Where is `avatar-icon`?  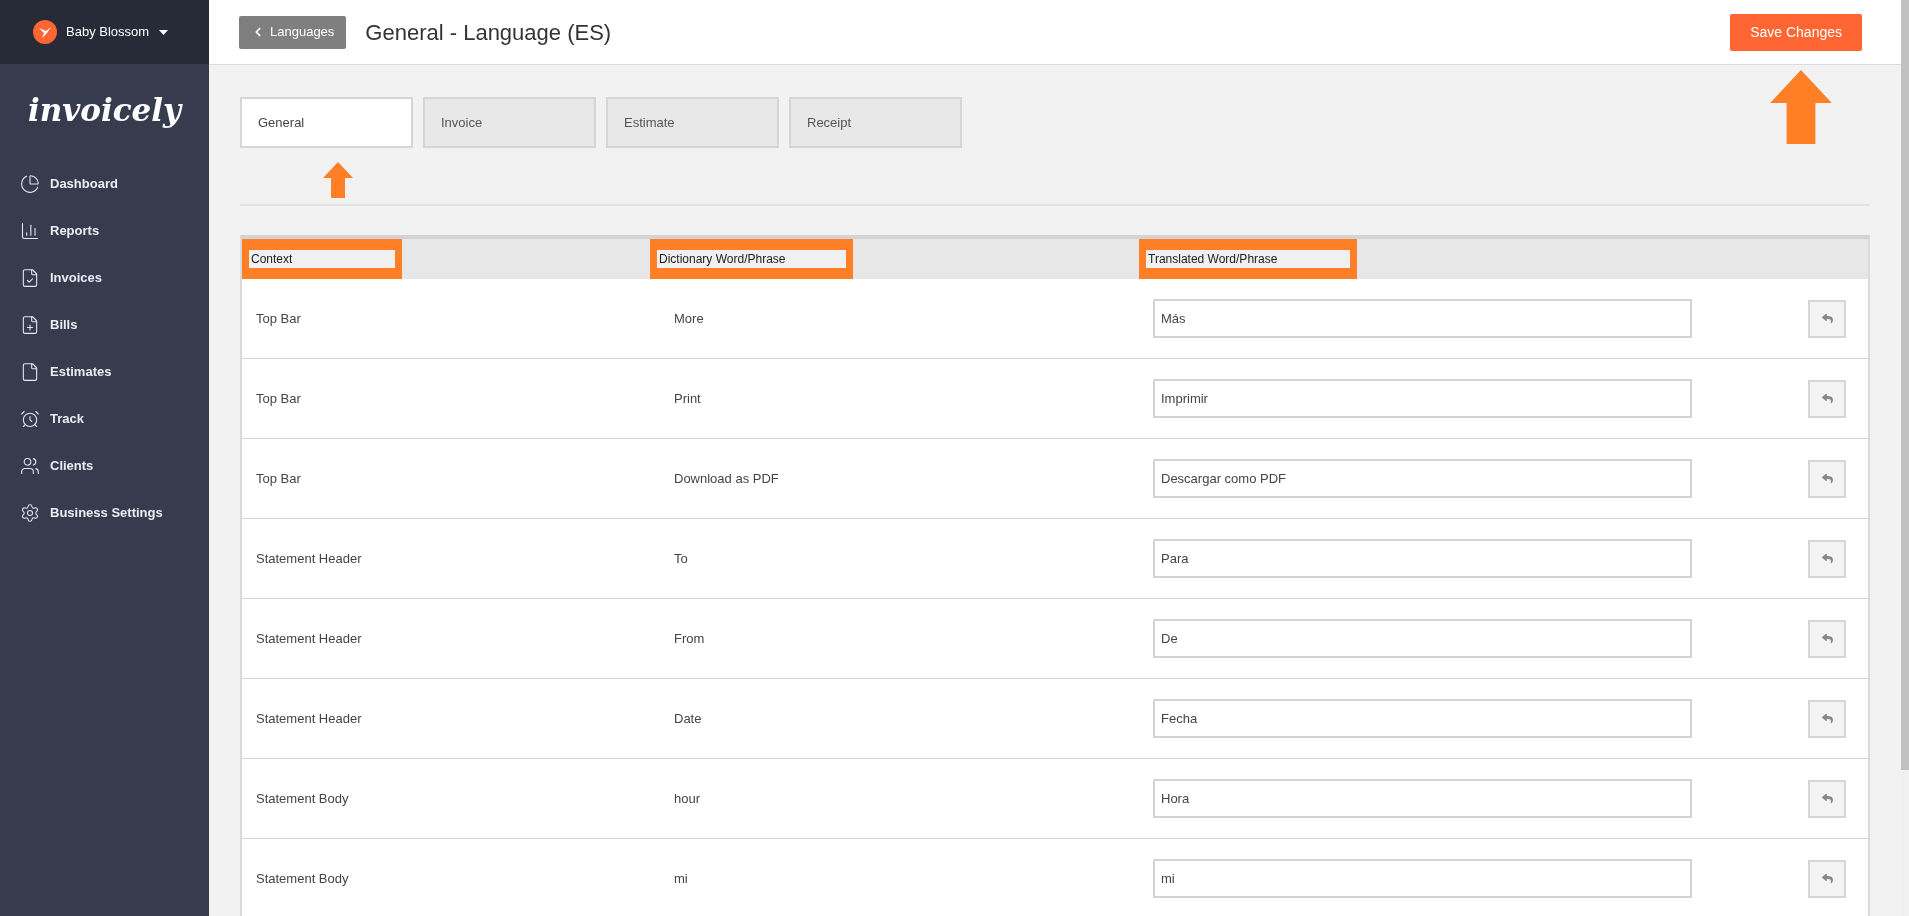 avatar-icon is located at coordinates (45, 32).